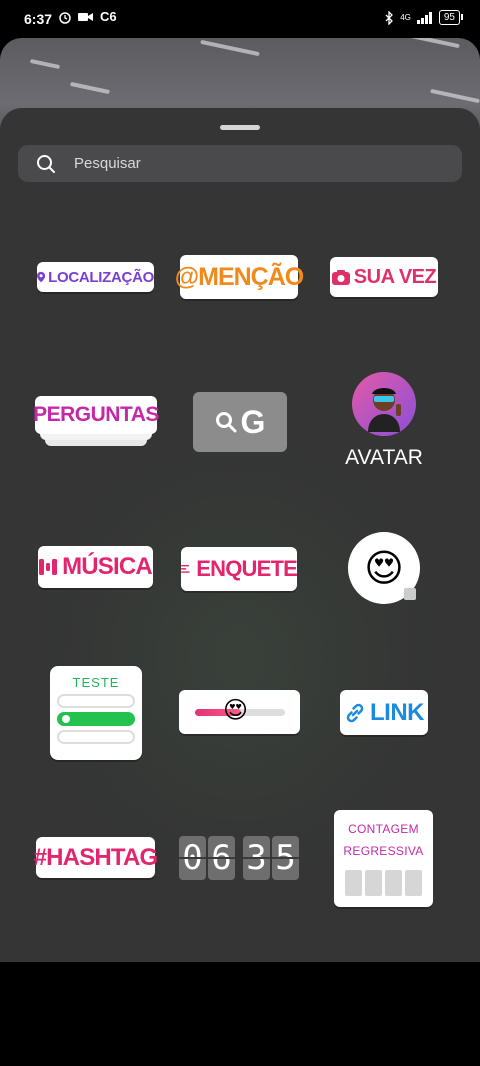 This screenshot has width=480, height=1066. What do you see at coordinates (340, 277) in the screenshot?
I see `camera-icon` at bounding box center [340, 277].